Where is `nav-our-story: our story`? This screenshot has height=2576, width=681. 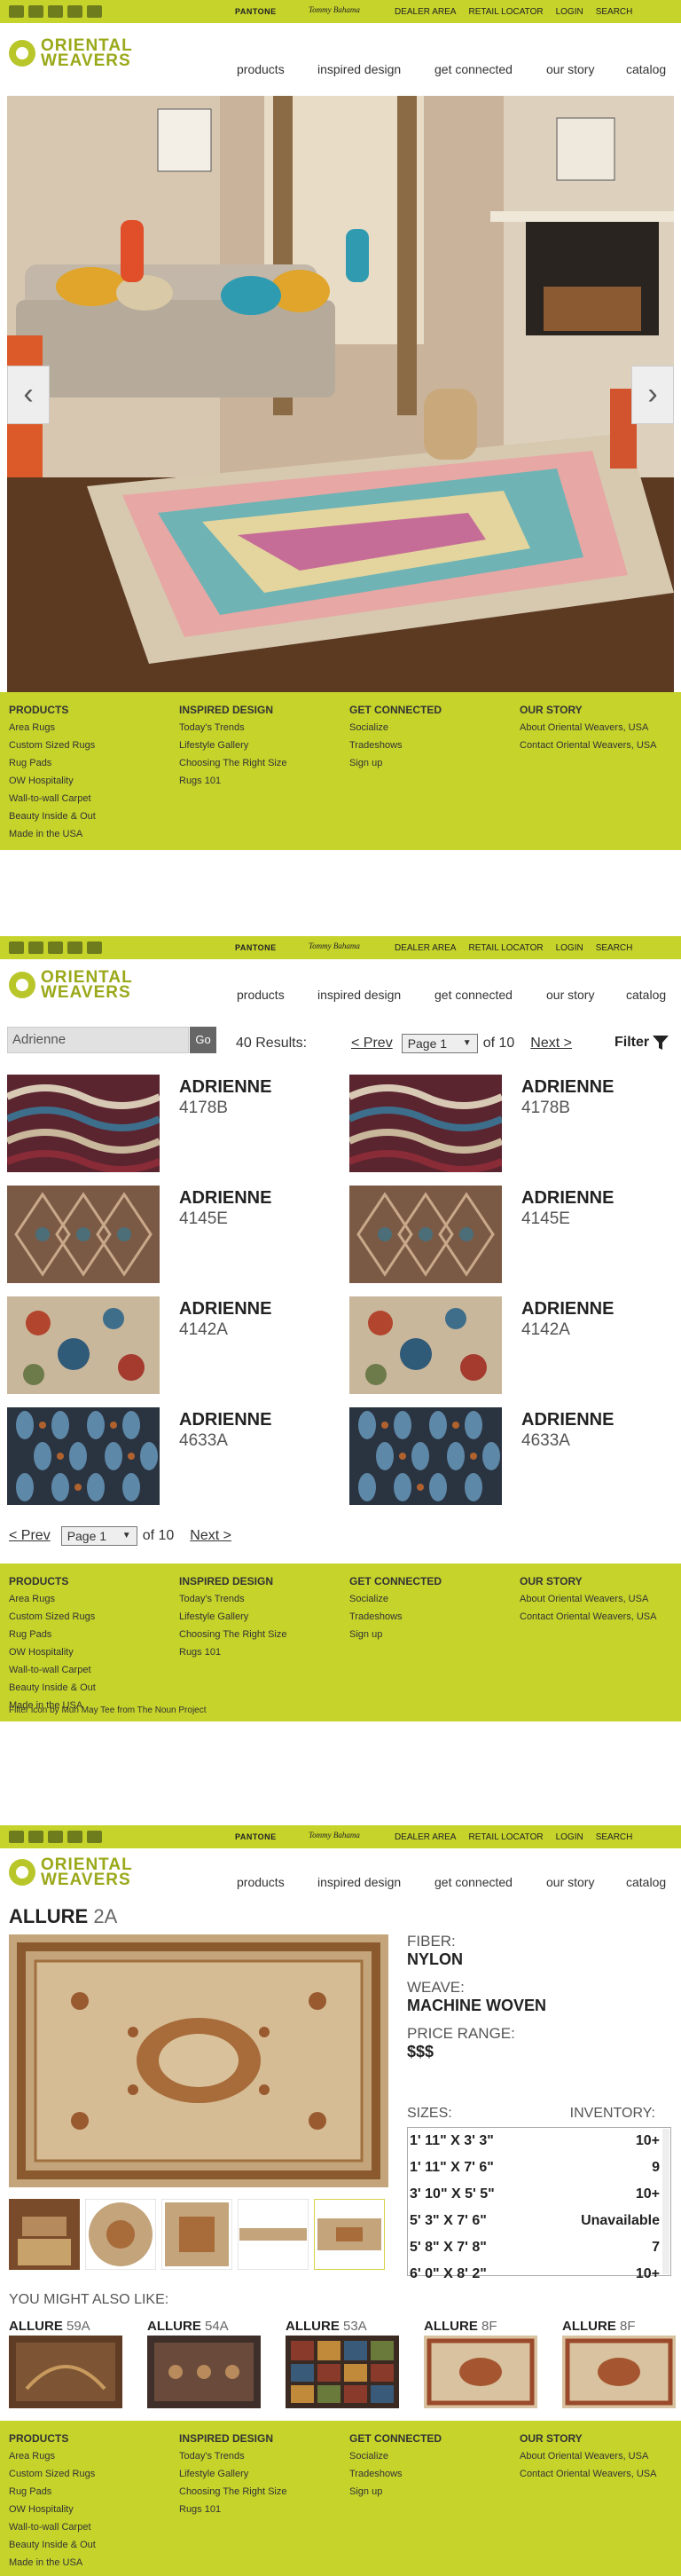 nav-our-story: our story is located at coordinates (586, 69).